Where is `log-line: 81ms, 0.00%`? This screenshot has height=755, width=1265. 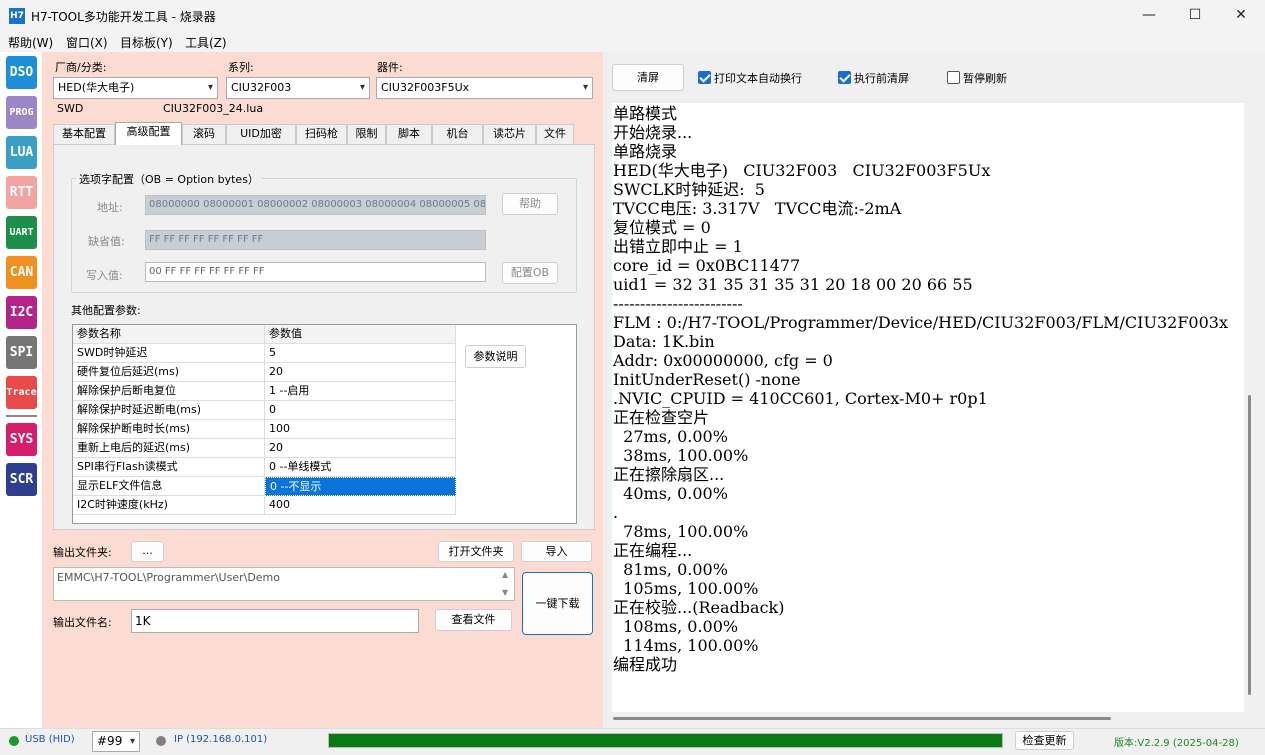
log-line: 81ms, 0.00% is located at coordinates (670, 569).